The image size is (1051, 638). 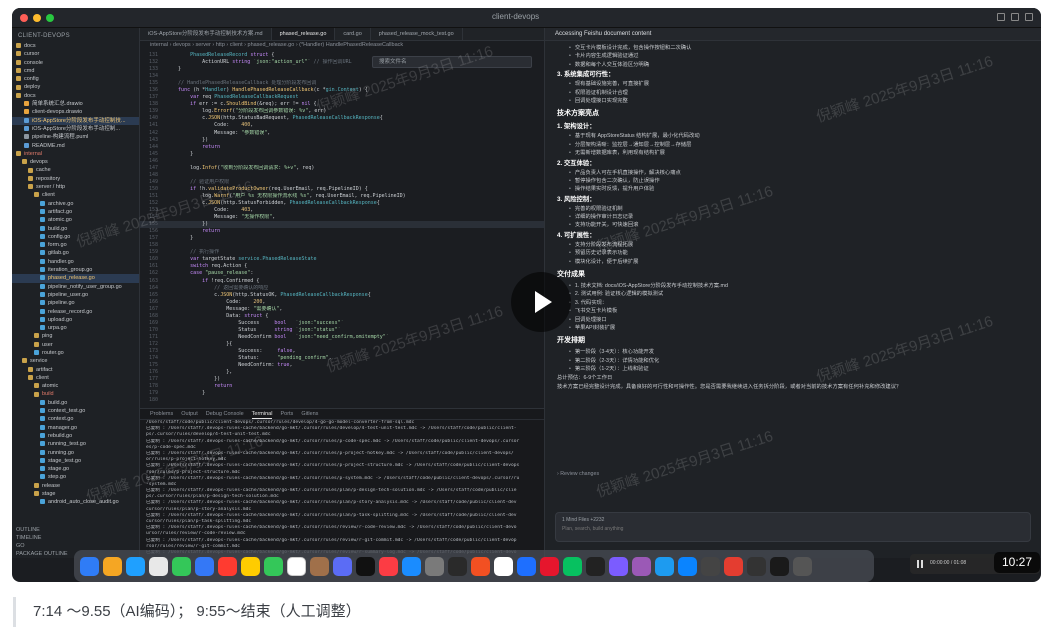 I want to click on minimize-window-icon, so click(x=37, y=18).